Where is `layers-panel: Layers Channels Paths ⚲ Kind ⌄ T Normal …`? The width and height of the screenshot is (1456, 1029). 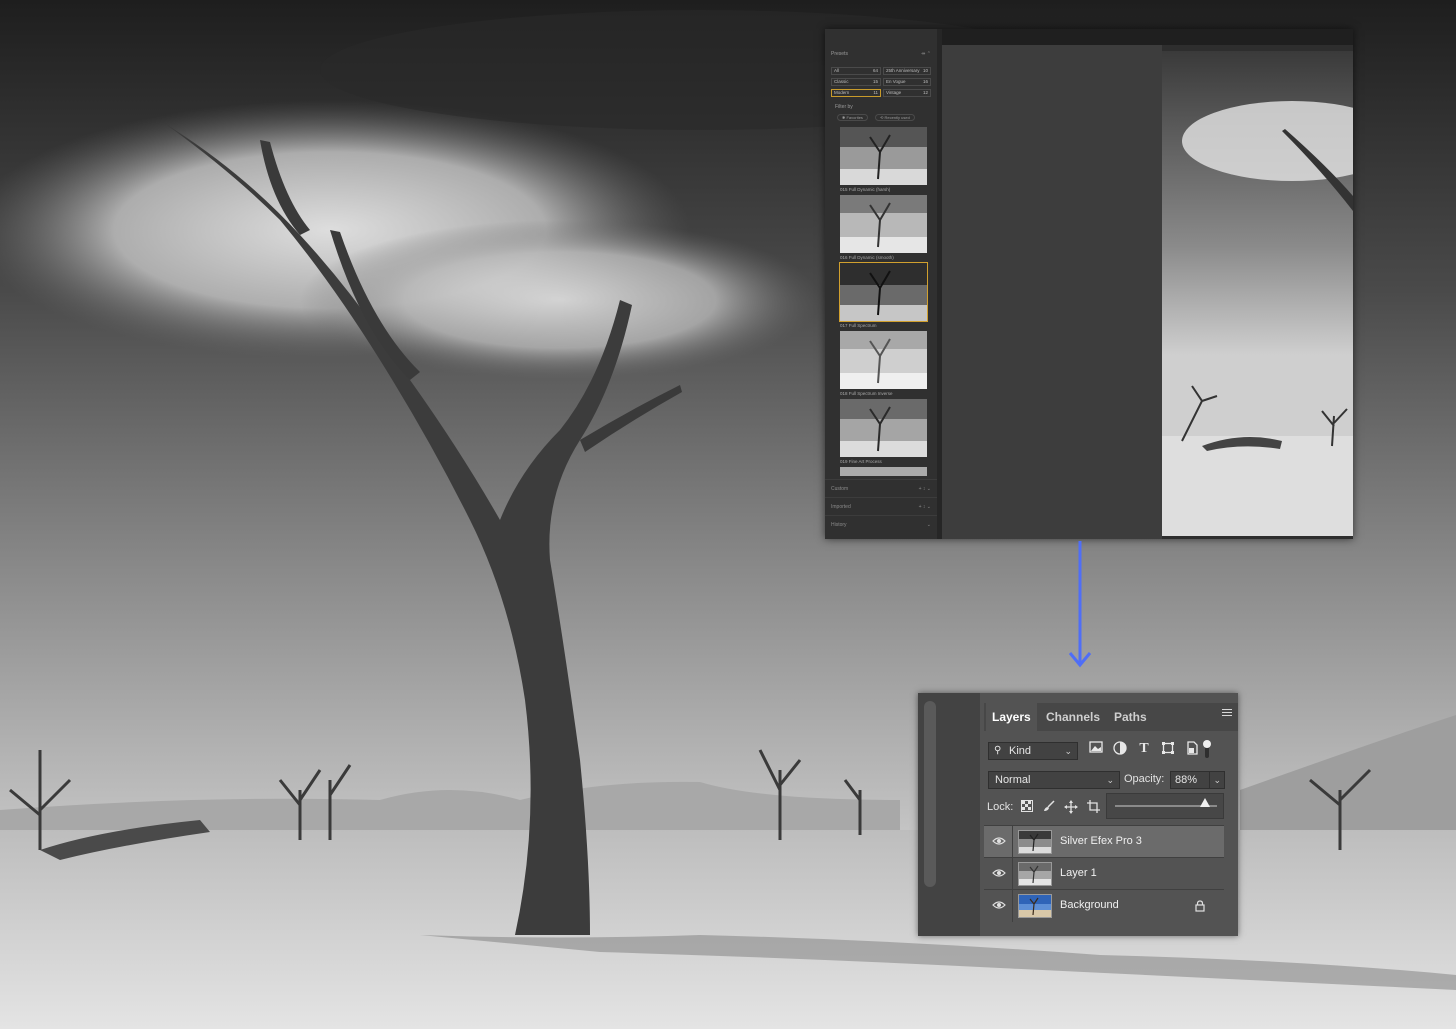
layers-panel: Layers Channels Paths ⚲ Kind ⌄ T Normal … is located at coordinates (1078, 814).